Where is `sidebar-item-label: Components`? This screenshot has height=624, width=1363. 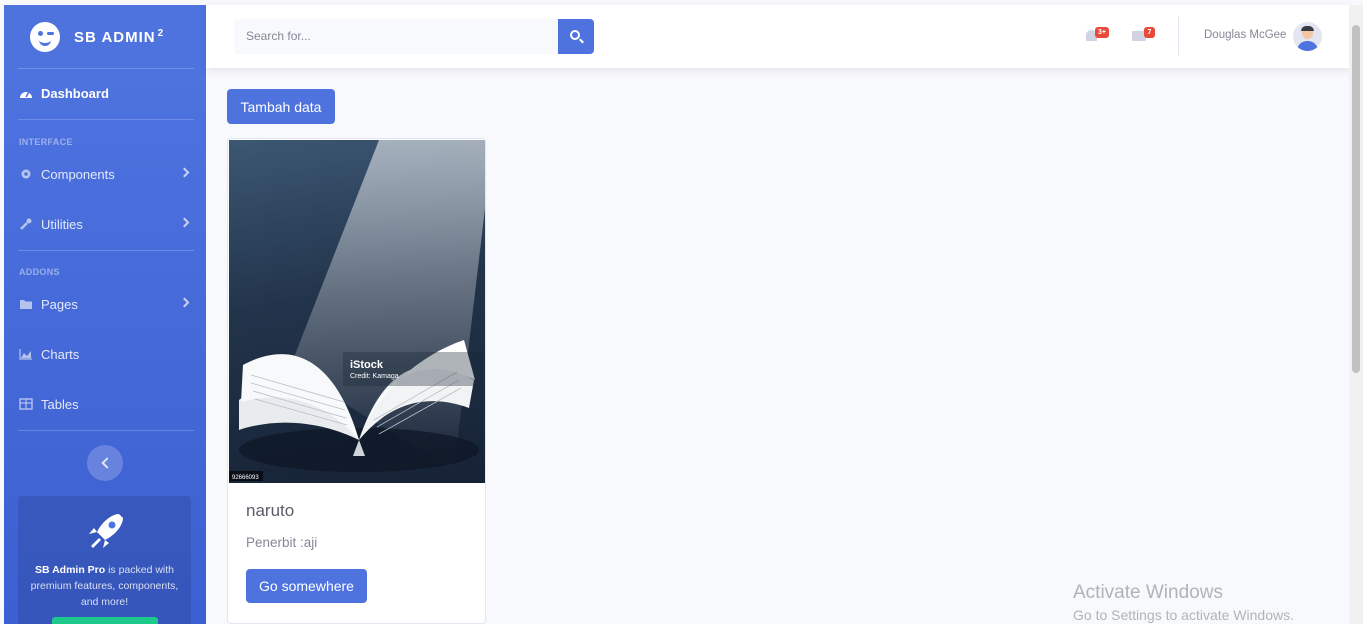 sidebar-item-label: Components is located at coordinates (78, 174).